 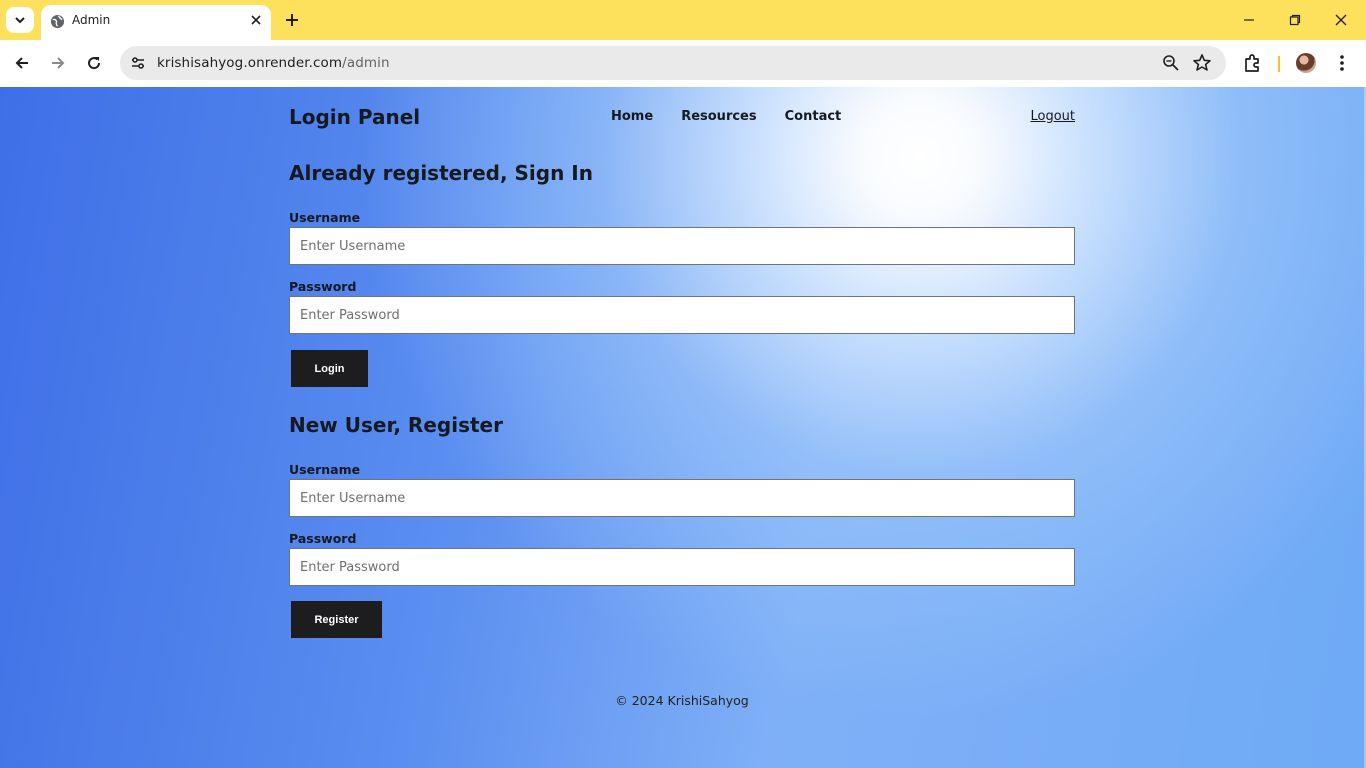 I want to click on register-password-input, so click(x=682, y=567).